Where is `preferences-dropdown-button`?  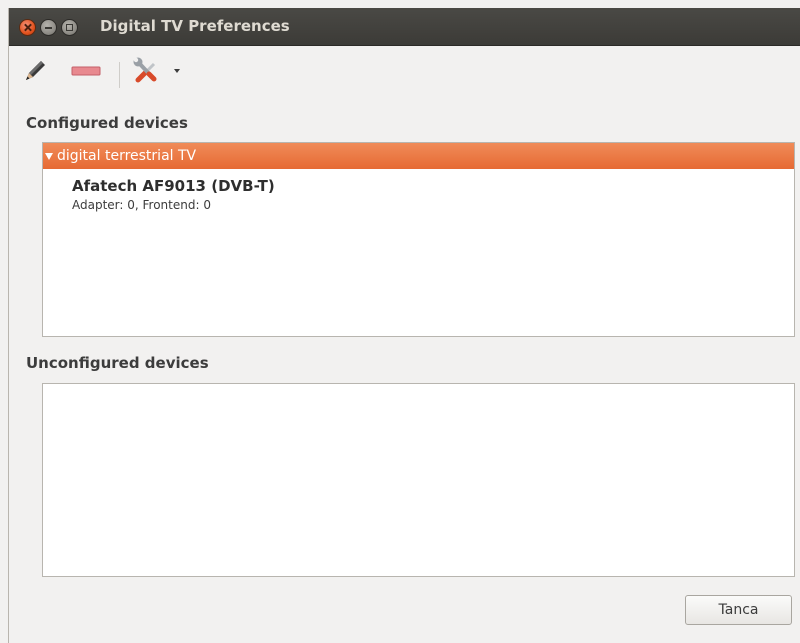
preferences-dropdown-button is located at coordinates (177, 71).